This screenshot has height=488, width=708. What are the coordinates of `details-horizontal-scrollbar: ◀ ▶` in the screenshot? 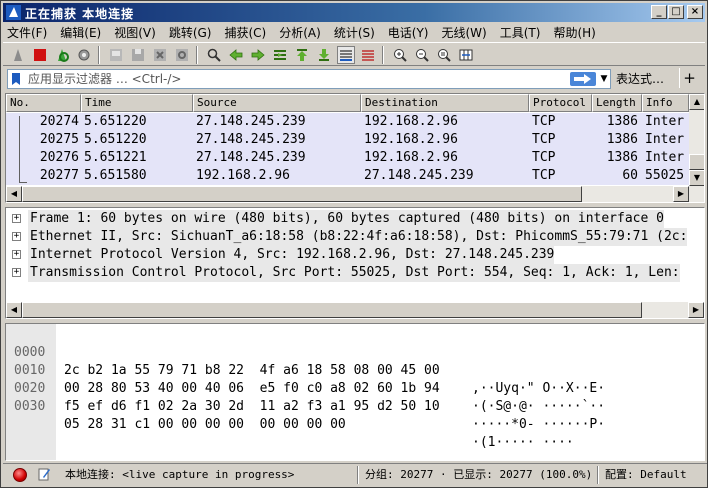 It's located at (355, 310).